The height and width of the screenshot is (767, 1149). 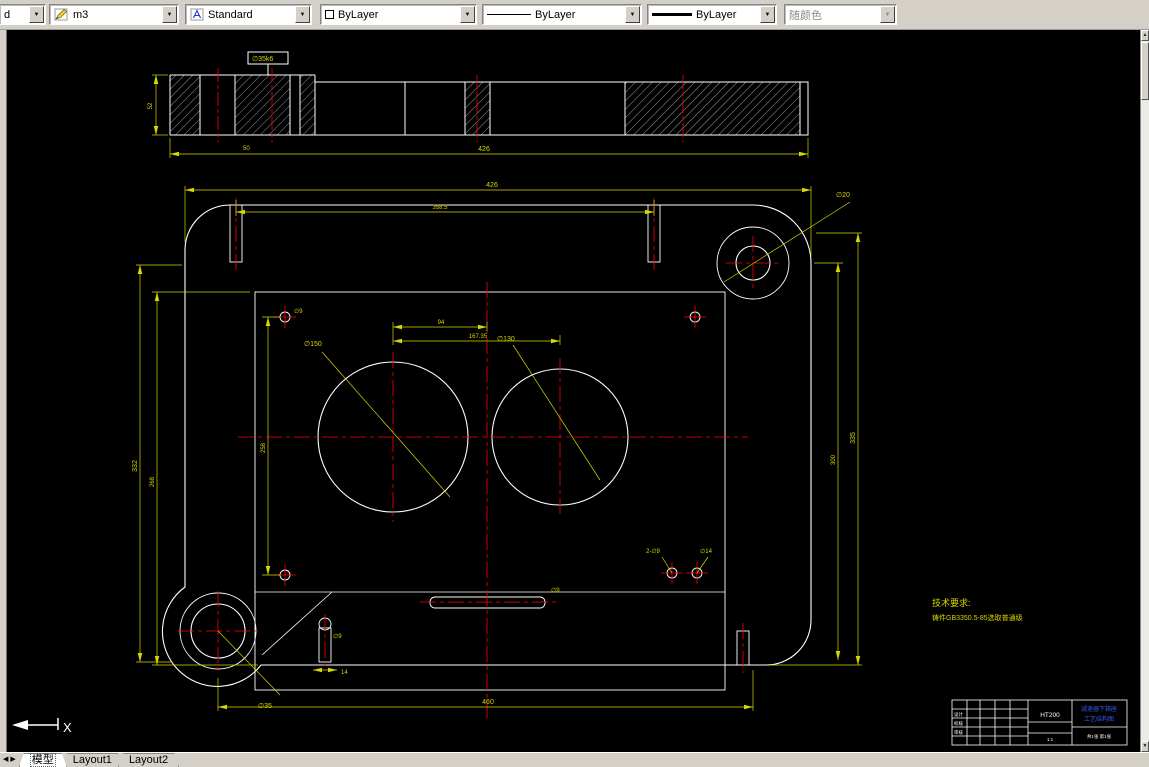 What do you see at coordinates (574, 759) in the screenshot?
I see `layout-tabbar: ◀ ▶ 模型 Layout1 Layout2` at bounding box center [574, 759].